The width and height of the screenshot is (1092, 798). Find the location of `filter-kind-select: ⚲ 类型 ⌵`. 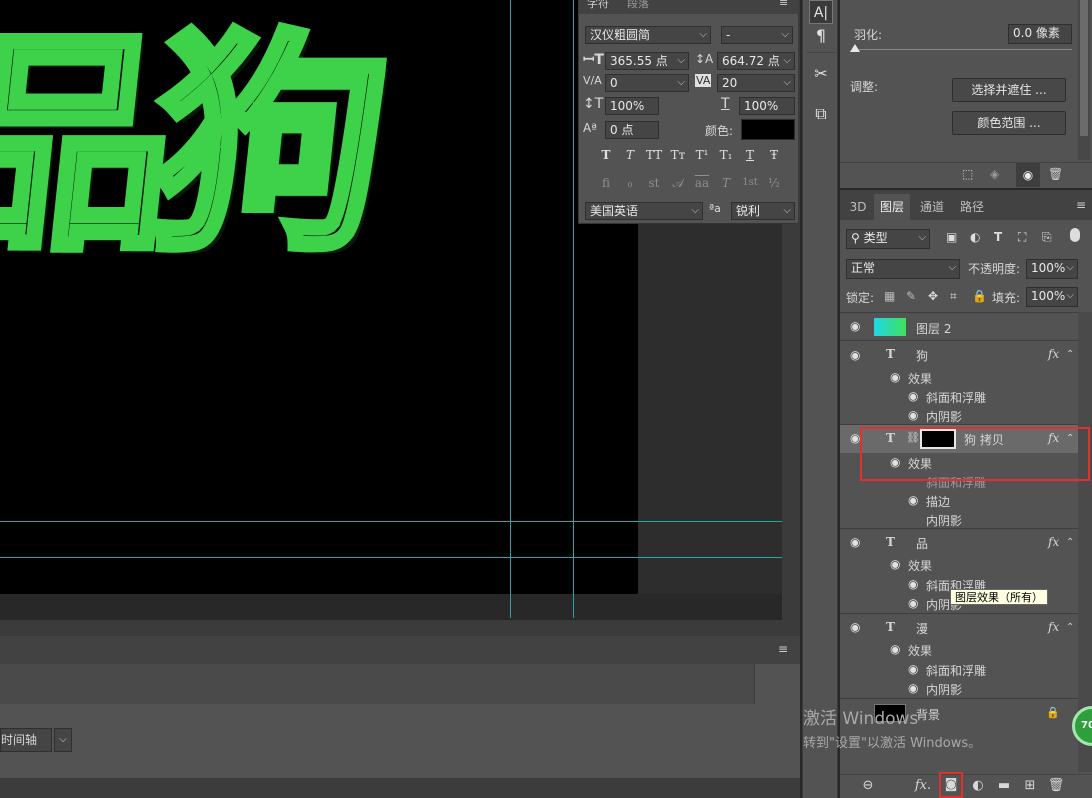

filter-kind-select: ⚲ 类型 ⌵ is located at coordinates (888, 239).